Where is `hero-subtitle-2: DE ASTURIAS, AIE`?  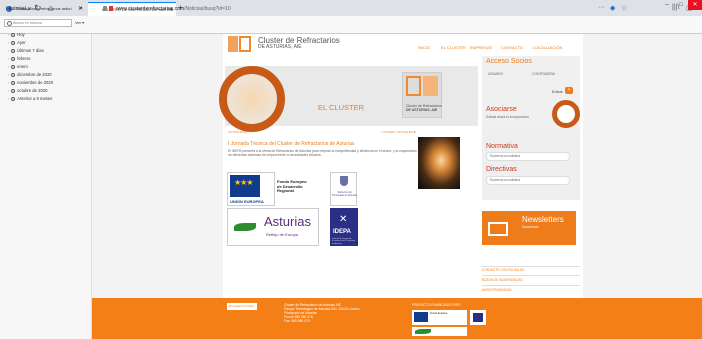
hero-subtitle-2: DE ASTURIAS, AIE is located at coordinates (422, 110).